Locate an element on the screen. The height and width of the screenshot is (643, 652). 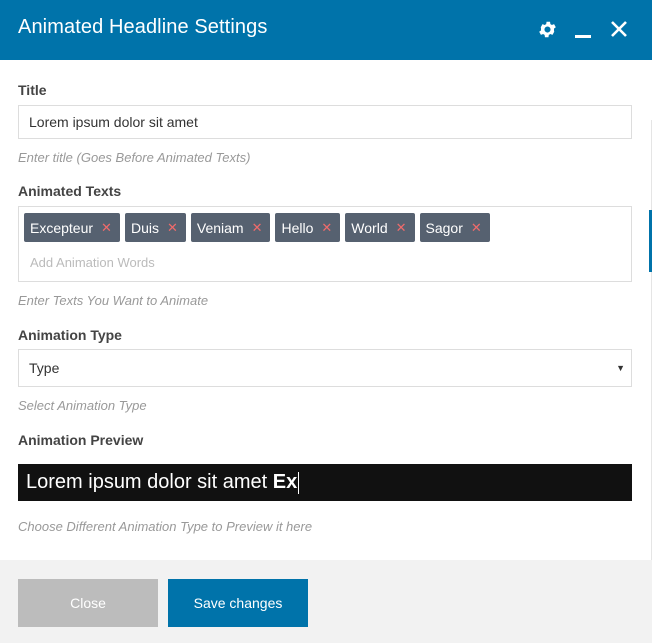
tag-label: Duis is located at coordinates (144, 227).